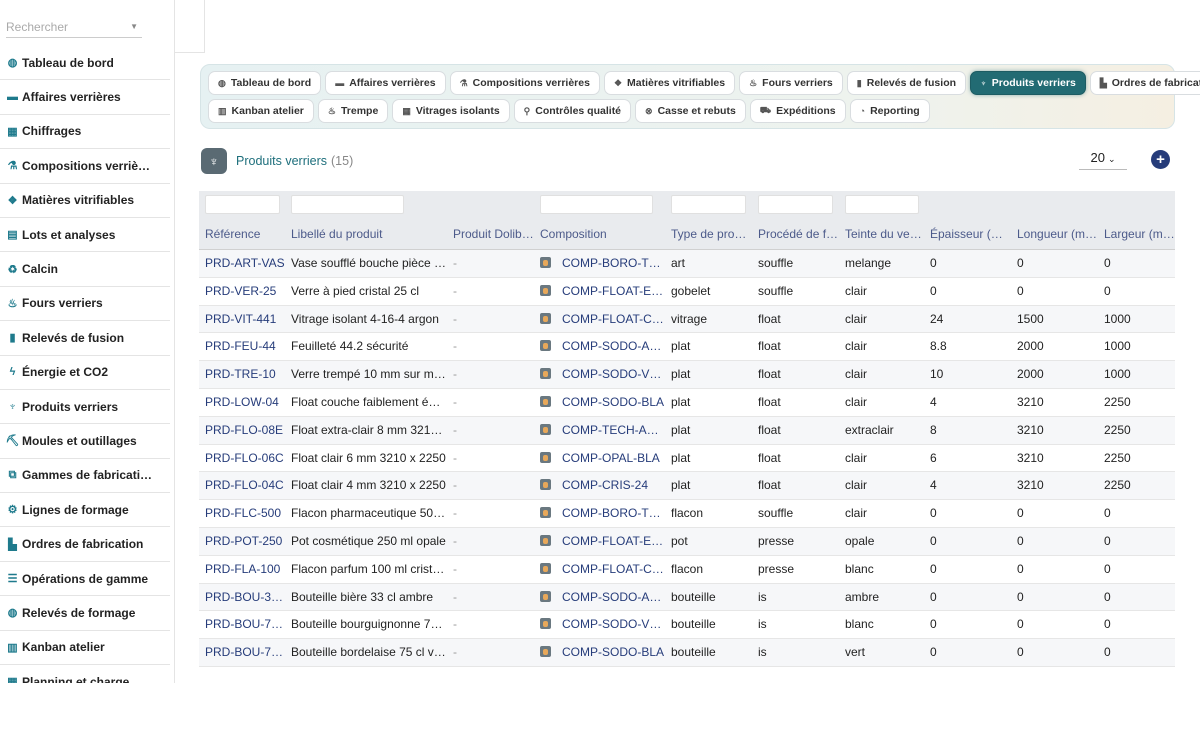  Describe the element at coordinates (242, 625) in the screenshot. I see `product-reference-link: PRD-BOU-75B` at that location.